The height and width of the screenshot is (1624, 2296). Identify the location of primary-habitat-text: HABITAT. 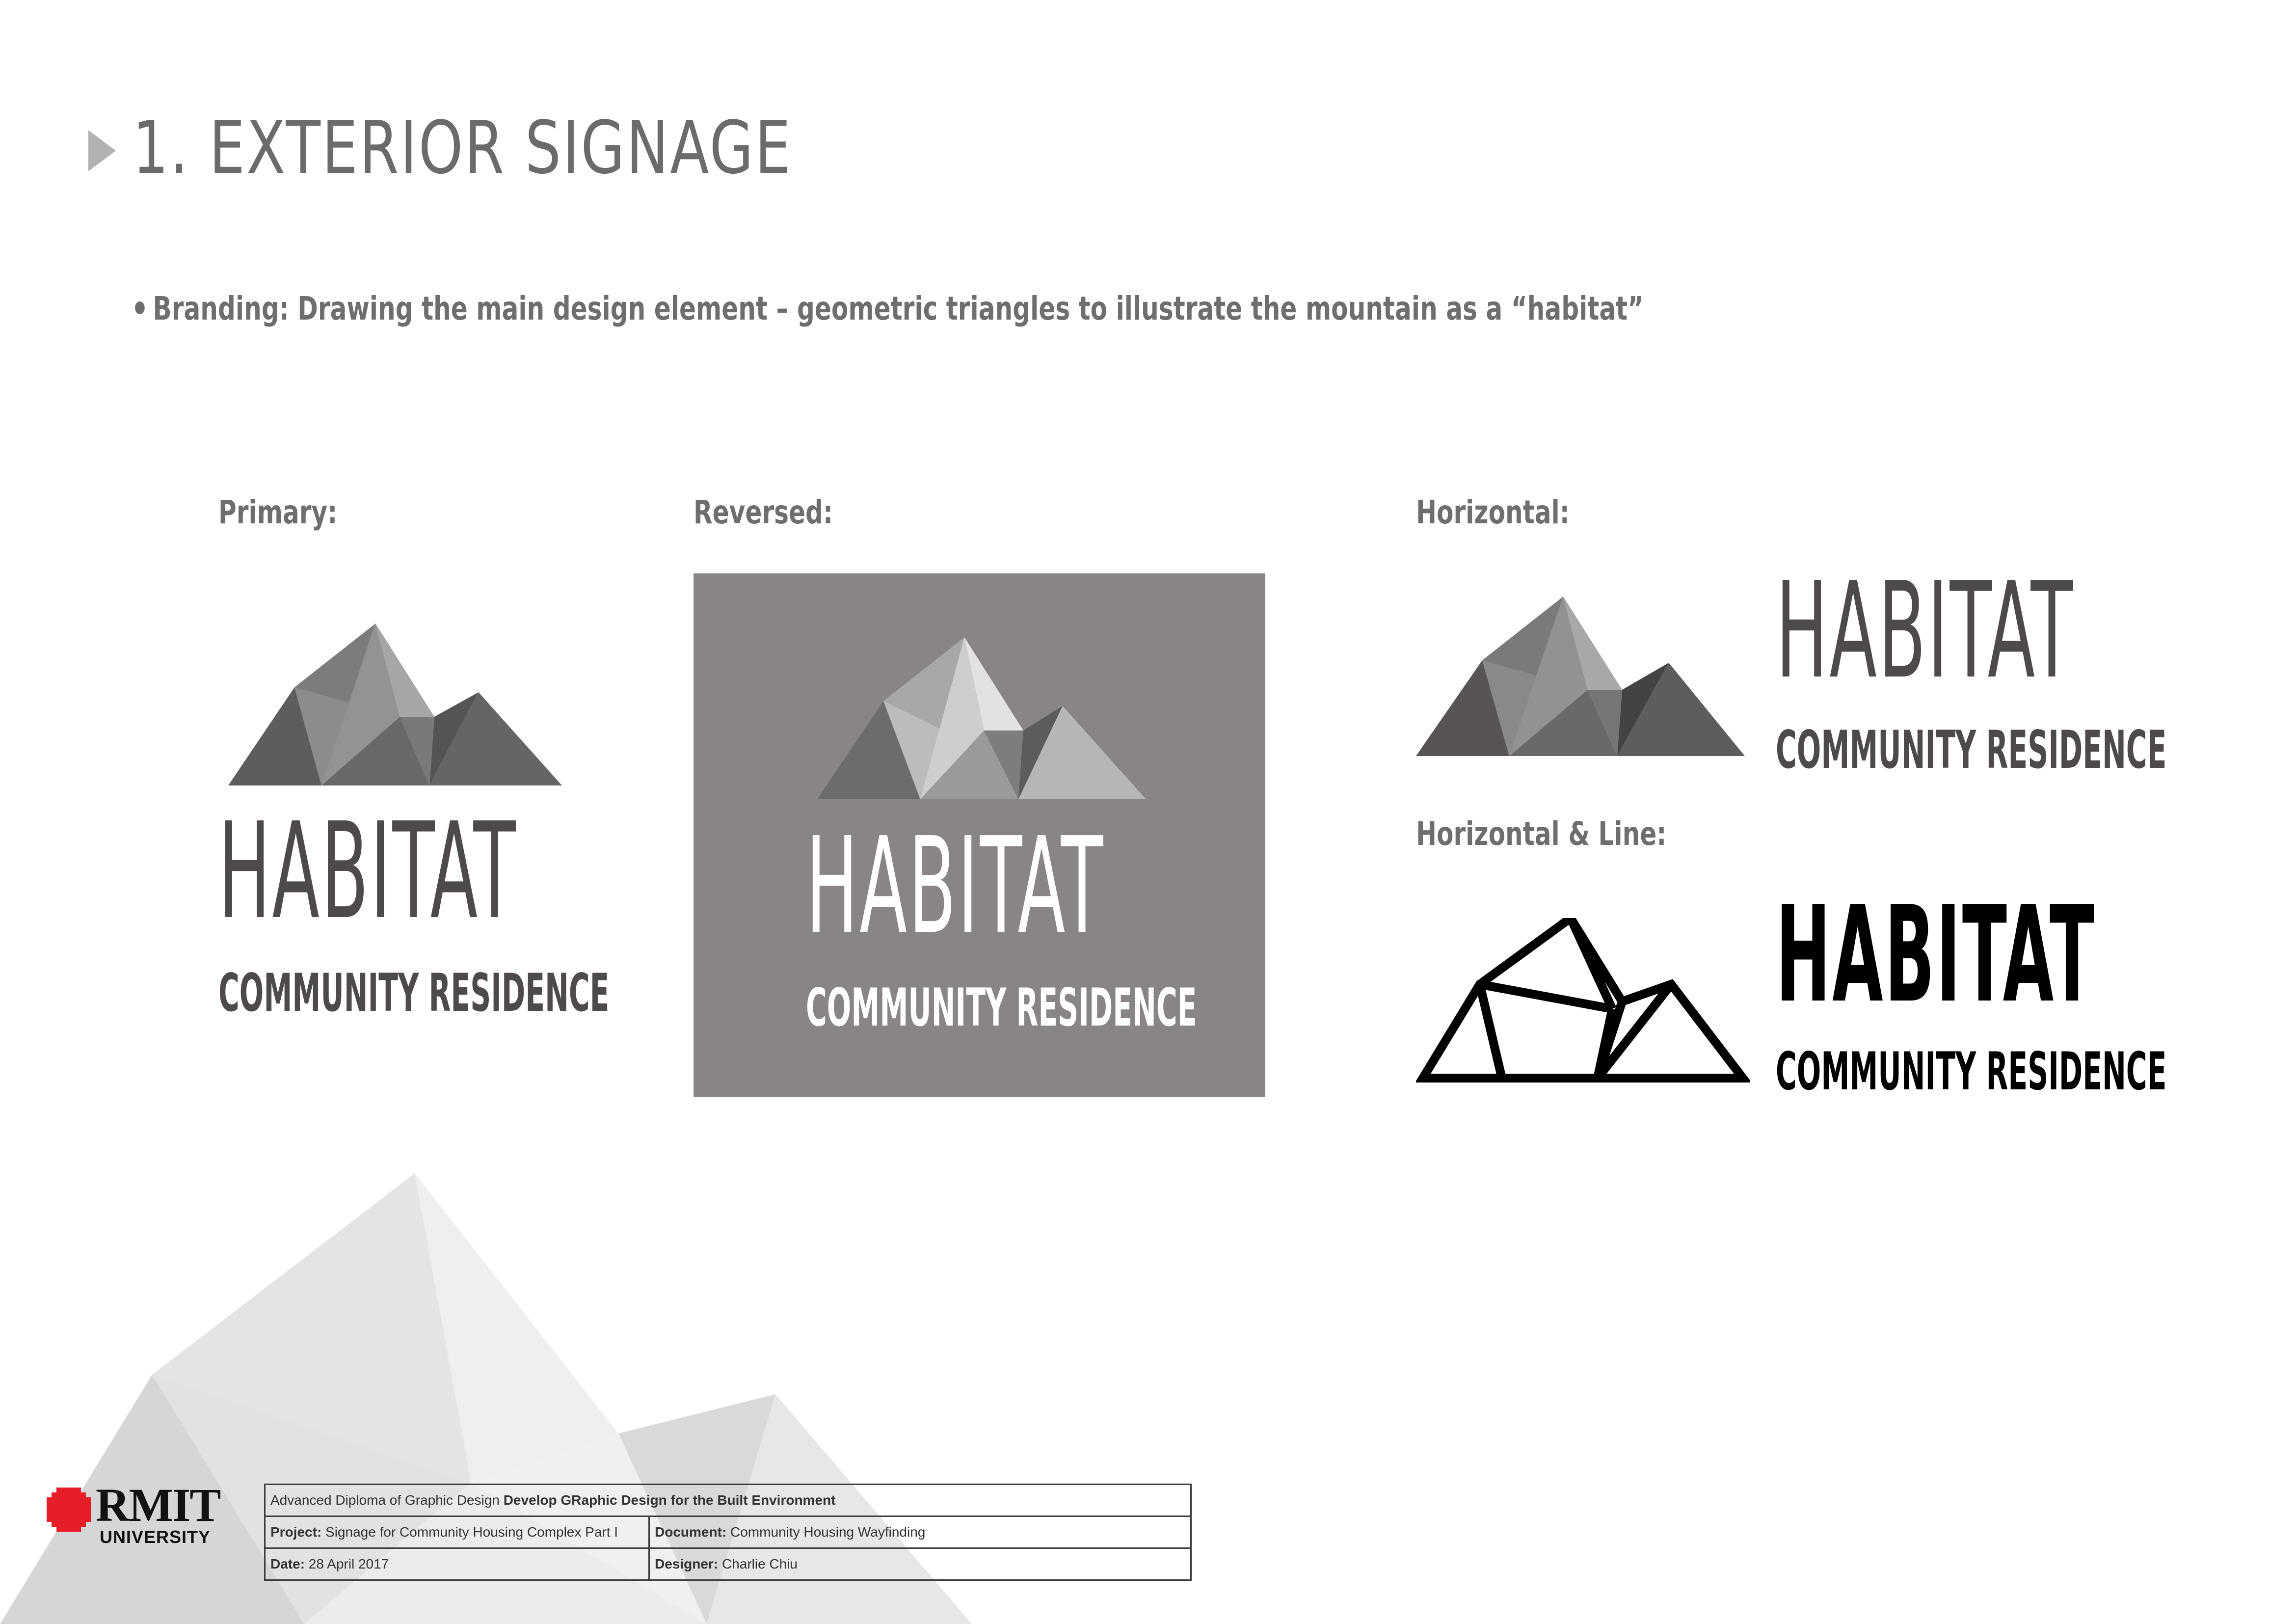
(368, 871).